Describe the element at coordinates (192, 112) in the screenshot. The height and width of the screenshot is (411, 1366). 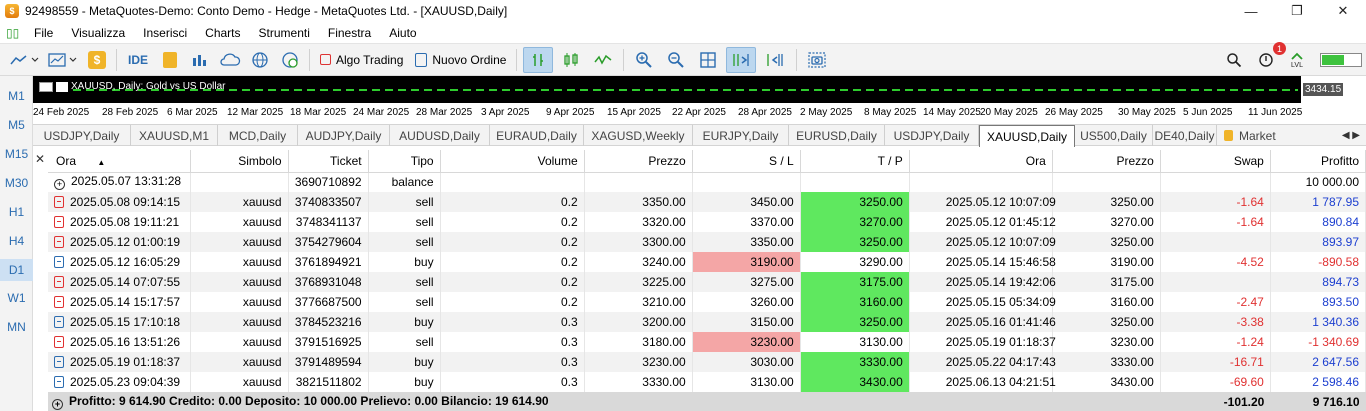
I see `date-tick-label: 6 Mar 2025` at that location.